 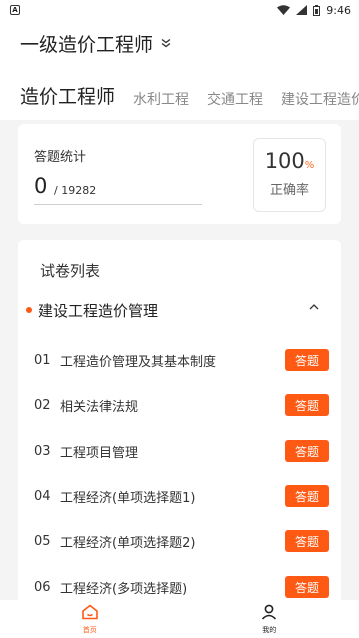 What do you see at coordinates (309, 165) in the screenshot?
I see `accuracy-unit: %` at bounding box center [309, 165].